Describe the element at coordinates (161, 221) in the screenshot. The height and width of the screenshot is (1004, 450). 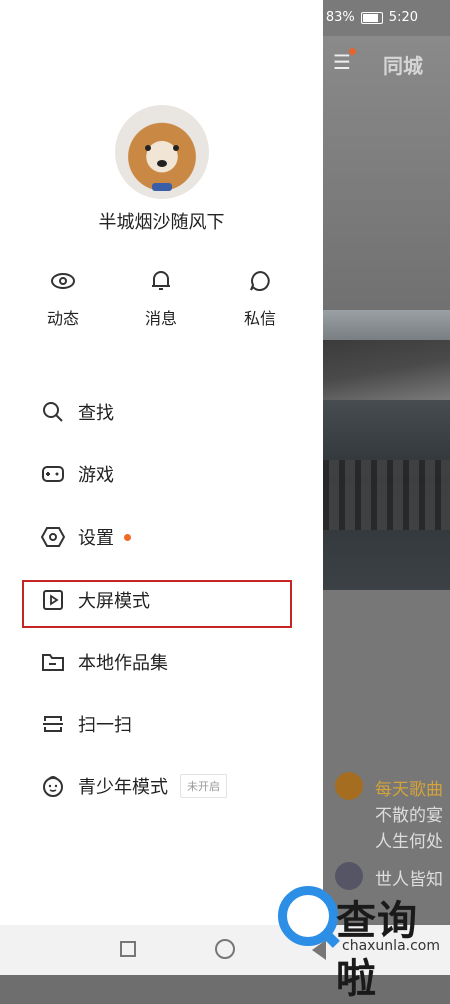
I see `username: 半城烟沙随风下` at that location.